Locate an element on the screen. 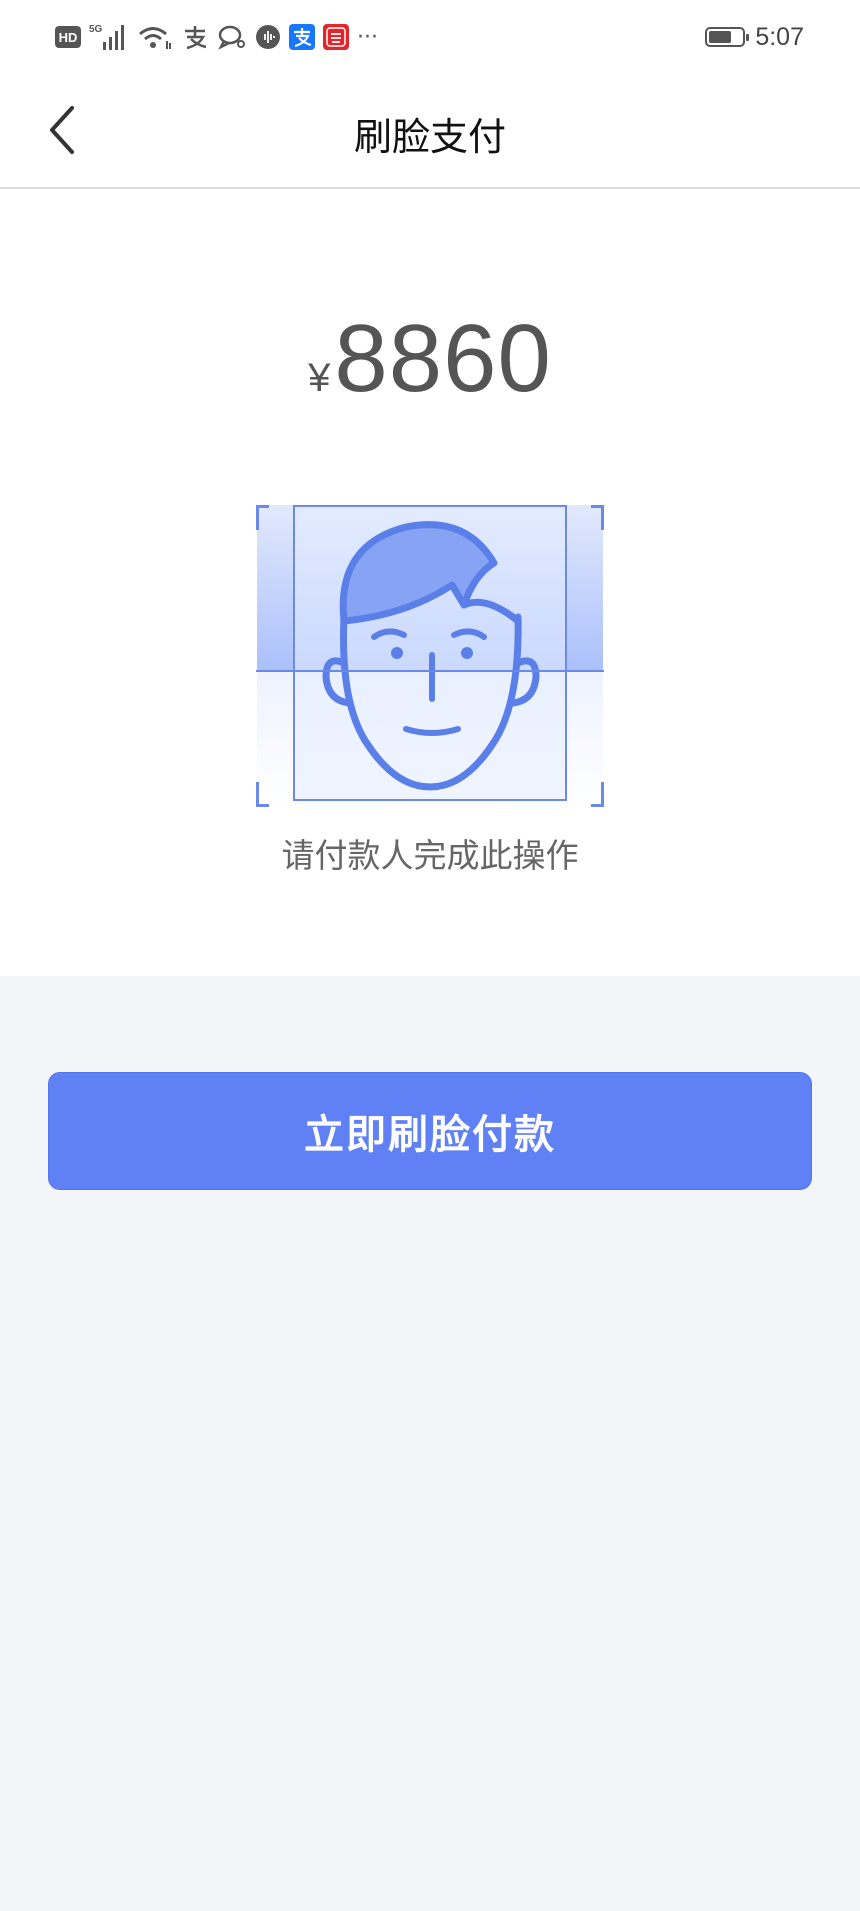  status-icons-right: 5:07 is located at coordinates (754, 37).